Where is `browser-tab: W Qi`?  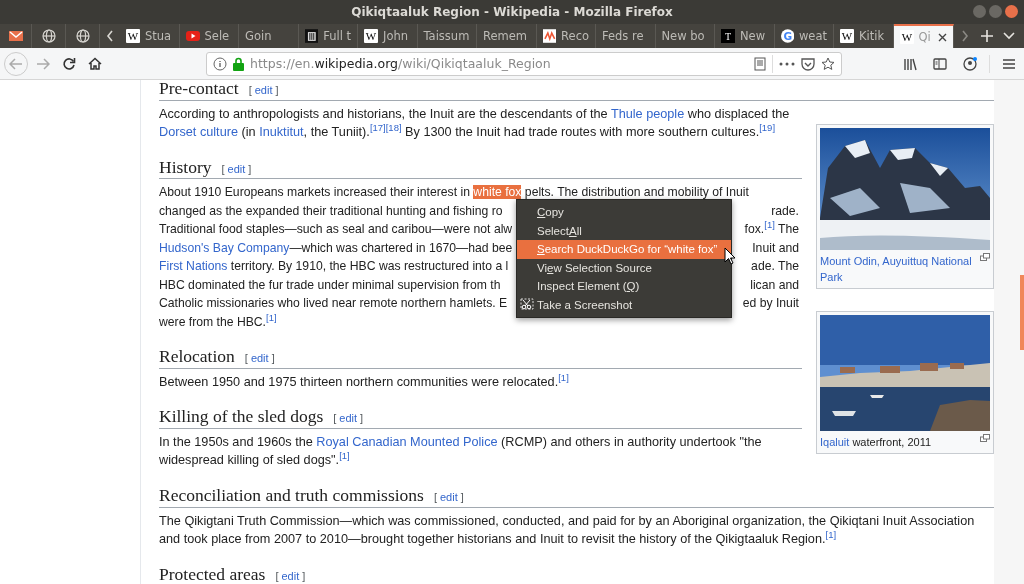 browser-tab: W Qi is located at coordinates (923, 36).